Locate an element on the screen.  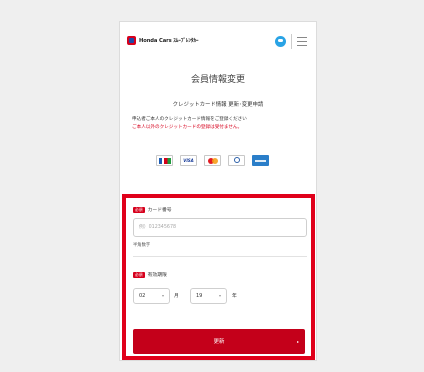
page-title: 会員情報変更 is located at coordinates (217, 80).